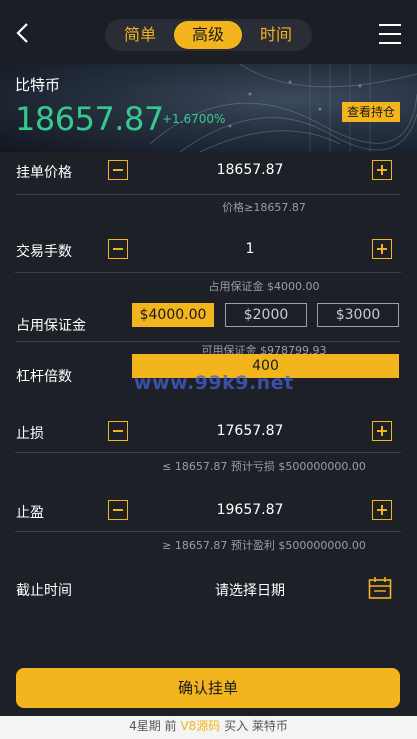  Describe the element at coordinates (264, 207) in the screenshot. I see `limit-price-hint: 价格≥18657.87` at that location.